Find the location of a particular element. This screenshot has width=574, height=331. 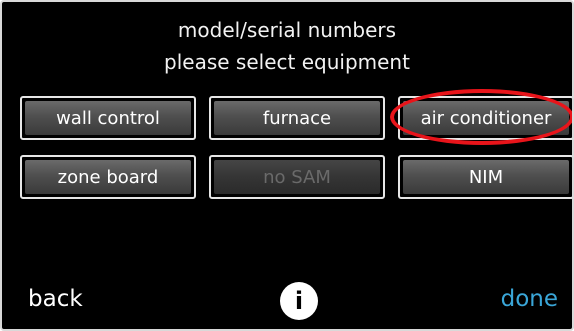

no-sam-button-label: no SAM is located at coordinates (297, 177).